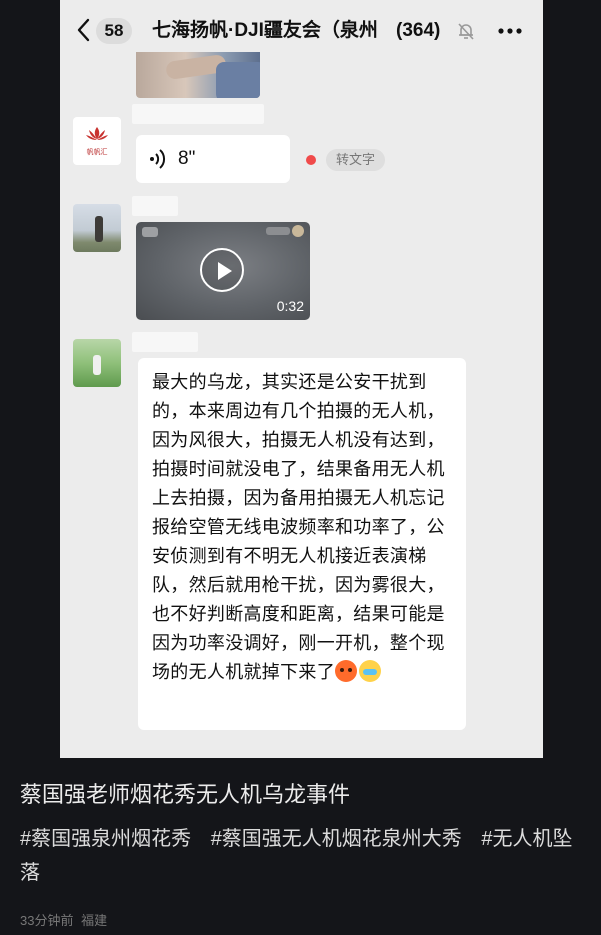 The height and width of the screenshot is (935, 601). Describe the element at coordinates (304, 856) in the screenshot. I see `hashtag-list: #蔡国强泉州烟花秀 #蔡国强无人机烟花泉州大秀 #无人机坠落` at that location.